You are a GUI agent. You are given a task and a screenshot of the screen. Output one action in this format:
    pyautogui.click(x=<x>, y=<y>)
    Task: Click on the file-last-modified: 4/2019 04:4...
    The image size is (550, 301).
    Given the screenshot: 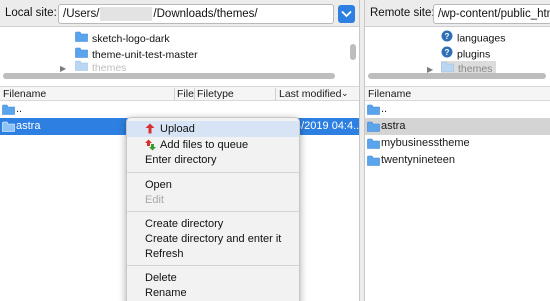 What is the action you would take?
    pyautogui.click(x=327, y=126)
    